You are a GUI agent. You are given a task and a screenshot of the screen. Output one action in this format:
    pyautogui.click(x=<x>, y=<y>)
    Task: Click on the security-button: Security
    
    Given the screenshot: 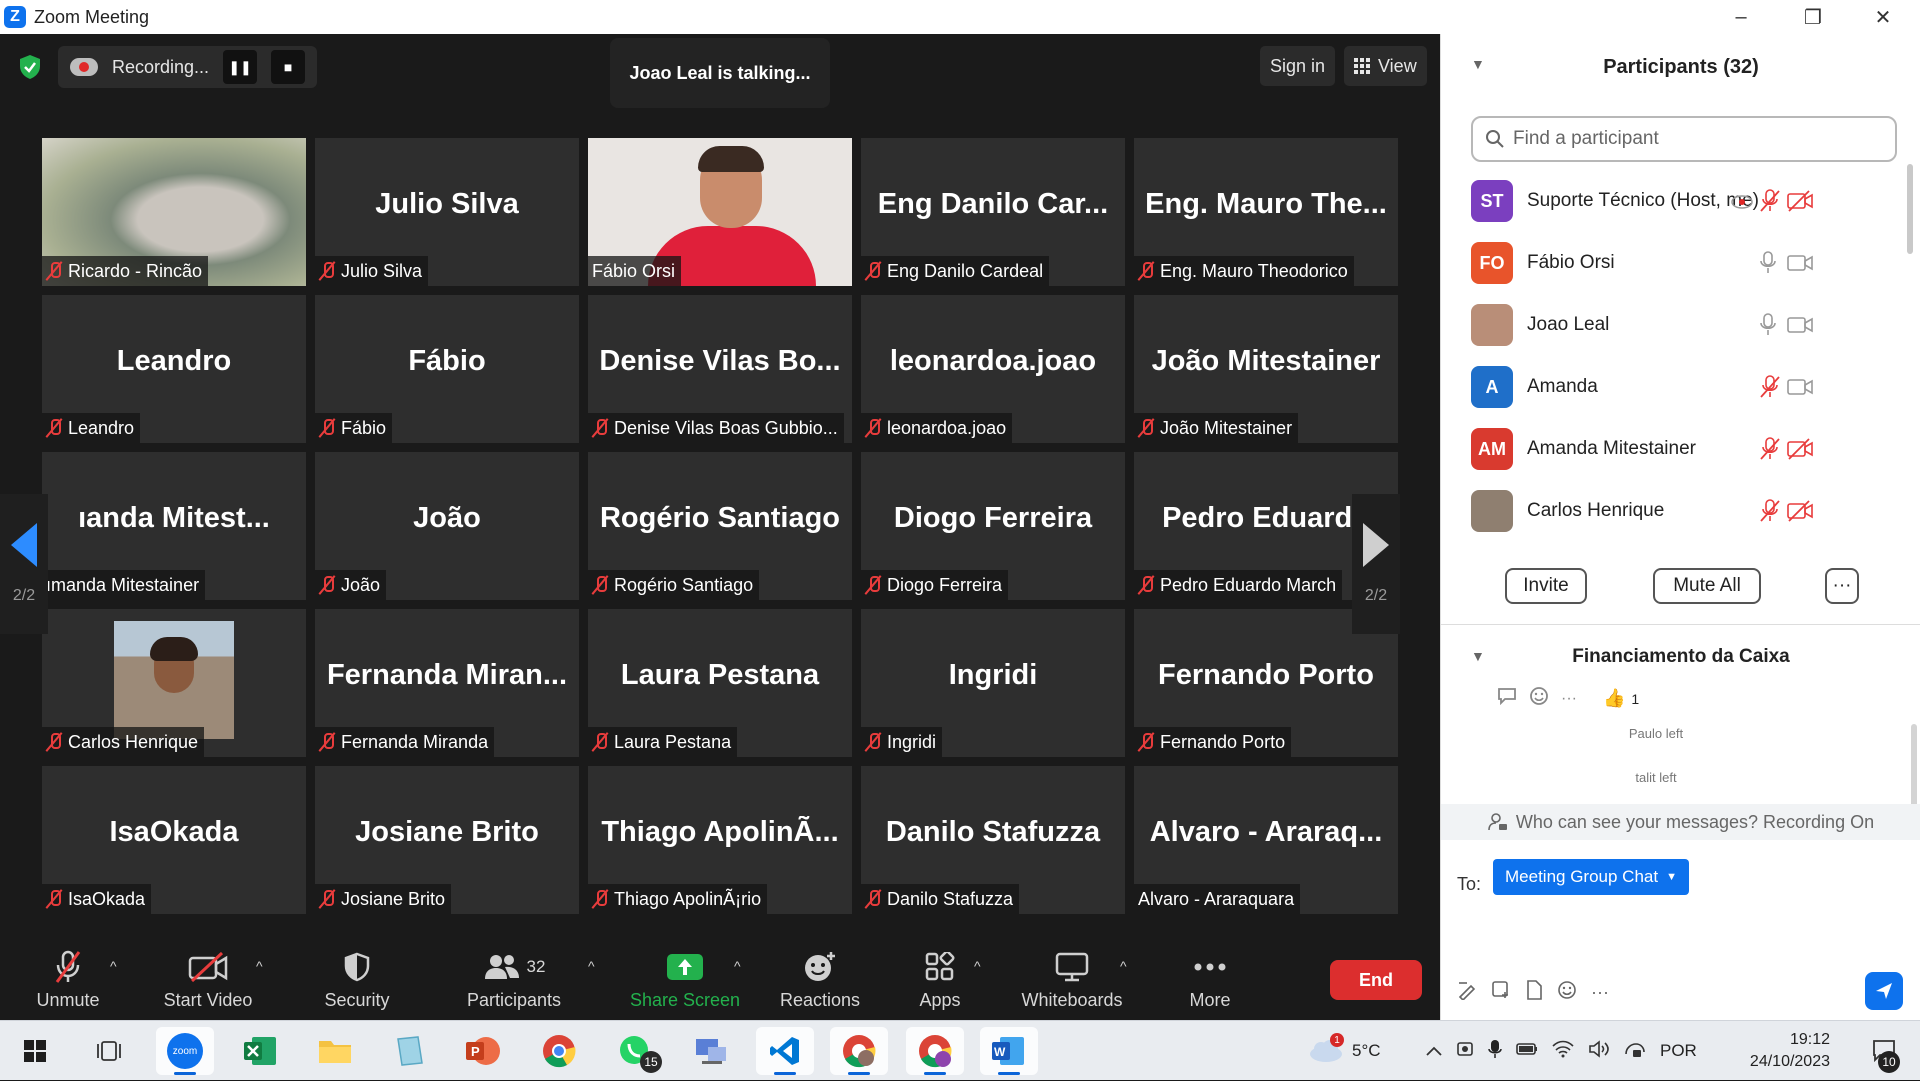 What is the action you would take?
    pyautogui.click(x=357, y=980)
    